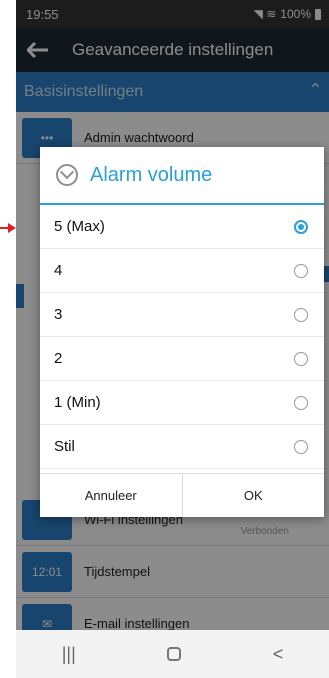 Image resolution: width=329 pixels, height=678 pixels. I want to click on volume-option-3: 3, so click(182, 315).